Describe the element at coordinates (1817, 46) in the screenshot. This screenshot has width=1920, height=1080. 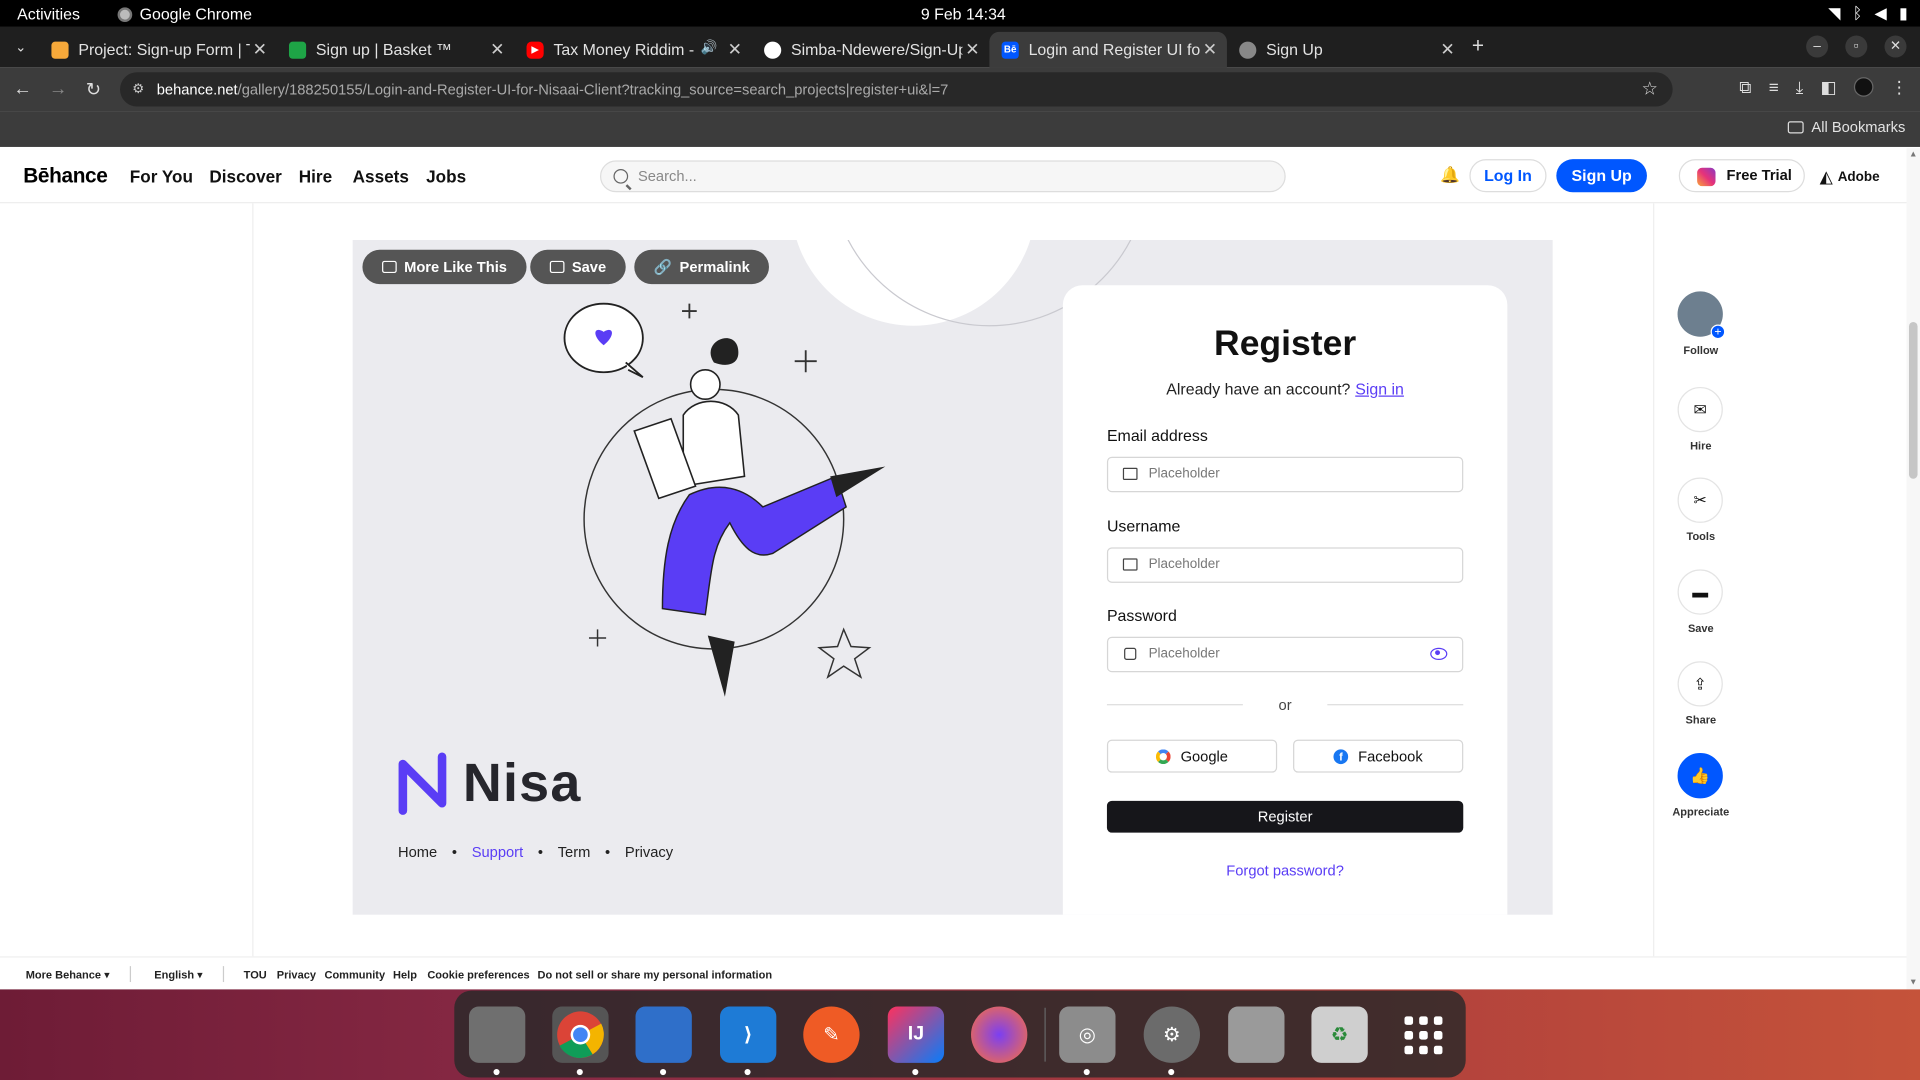
I see `minimize-button: –` at that location.